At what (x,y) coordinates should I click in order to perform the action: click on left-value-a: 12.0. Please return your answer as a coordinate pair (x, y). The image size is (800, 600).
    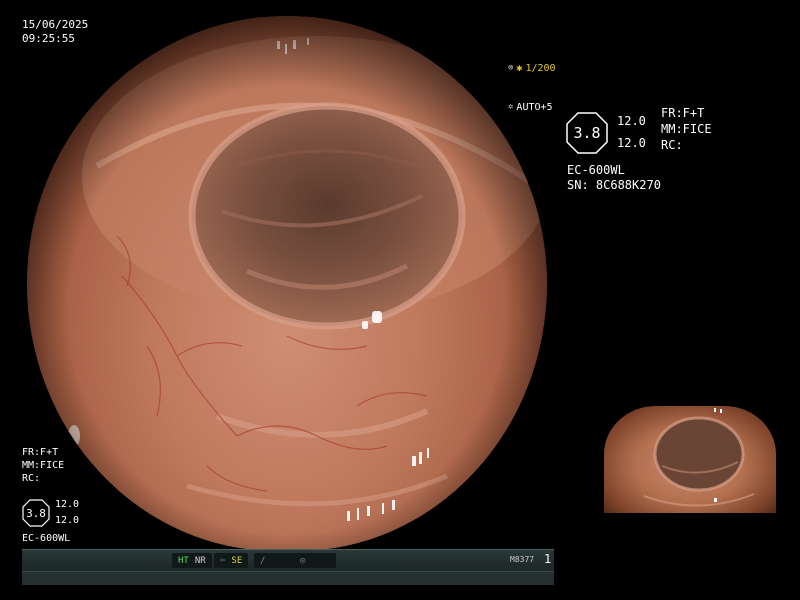
    Looking at the image, I should click on (67, 504).